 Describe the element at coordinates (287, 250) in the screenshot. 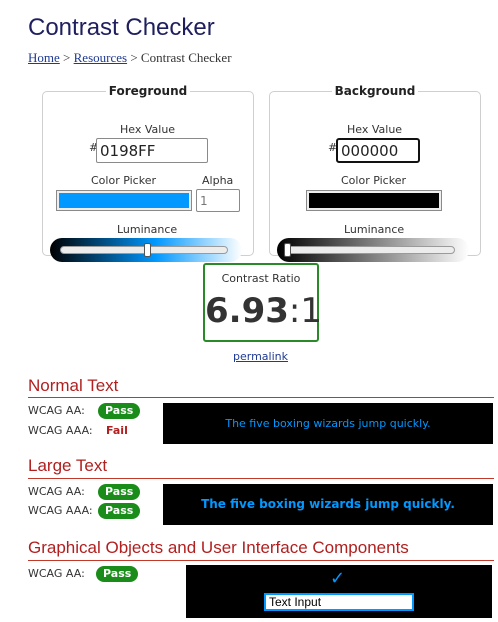

I see `background-luminance-handle` at that location.